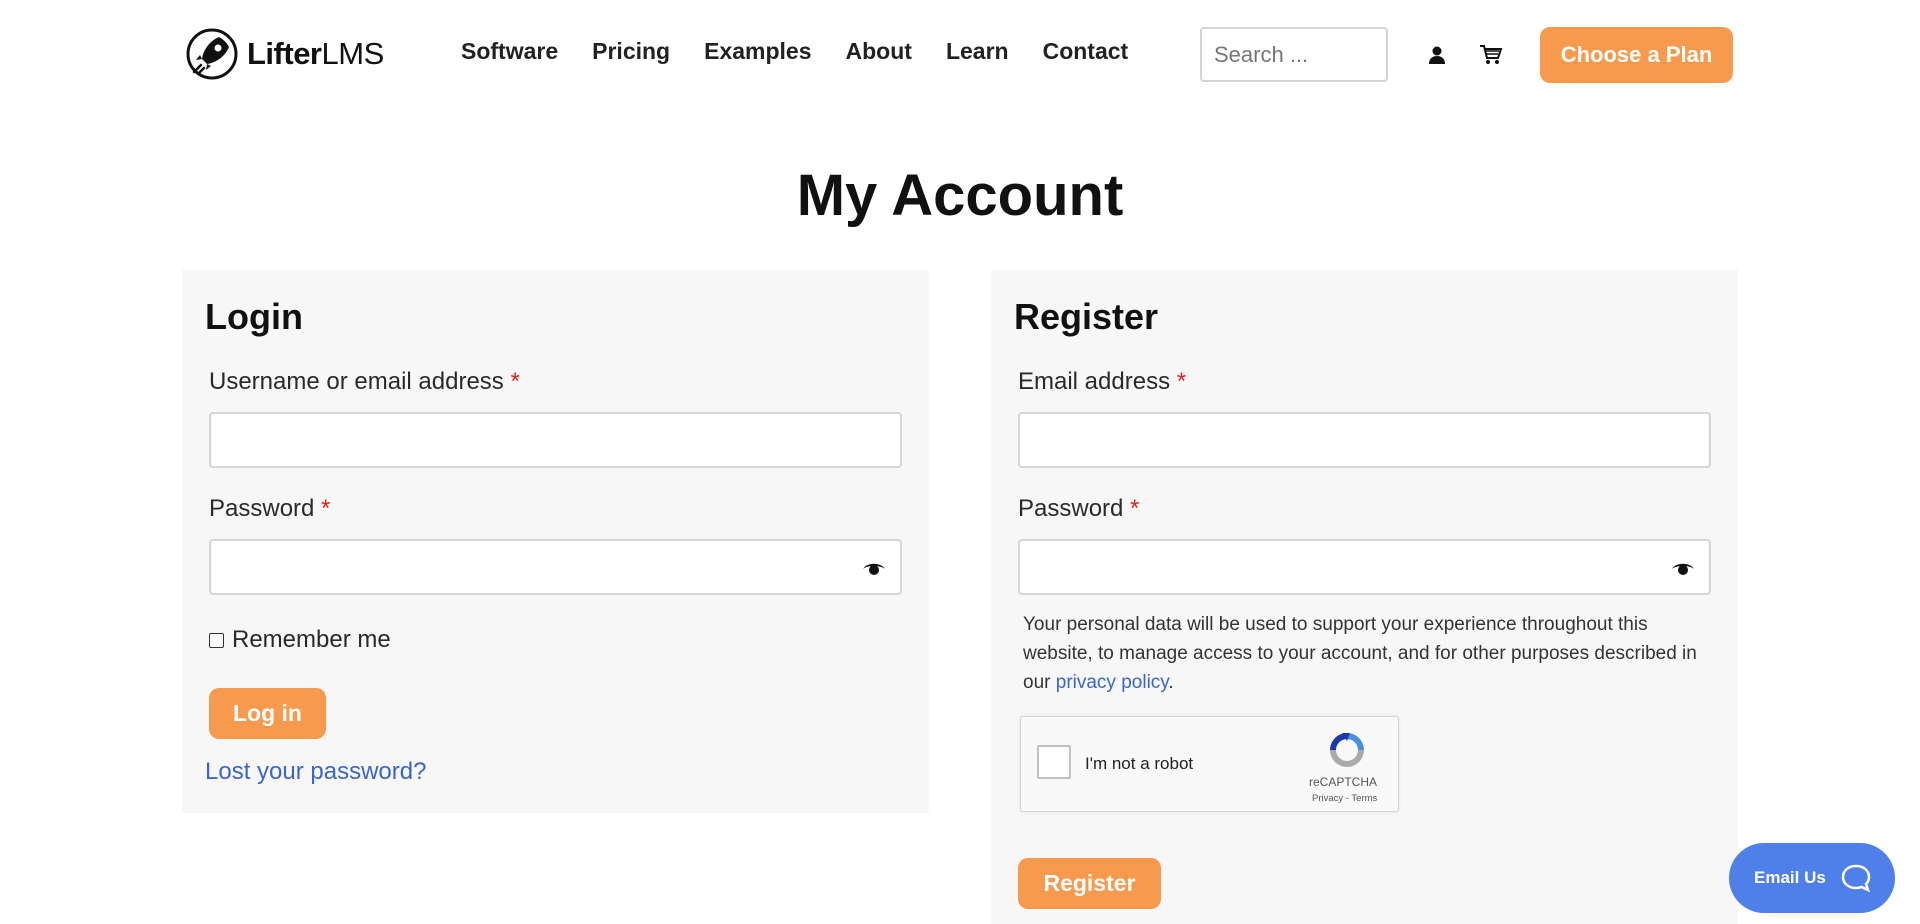 This screenshot has width=1920, height=924. What do you see at coordinates (270, 508) in the screenshot?
I see `login-password-label: Password *` at bounding box center [270, 508].